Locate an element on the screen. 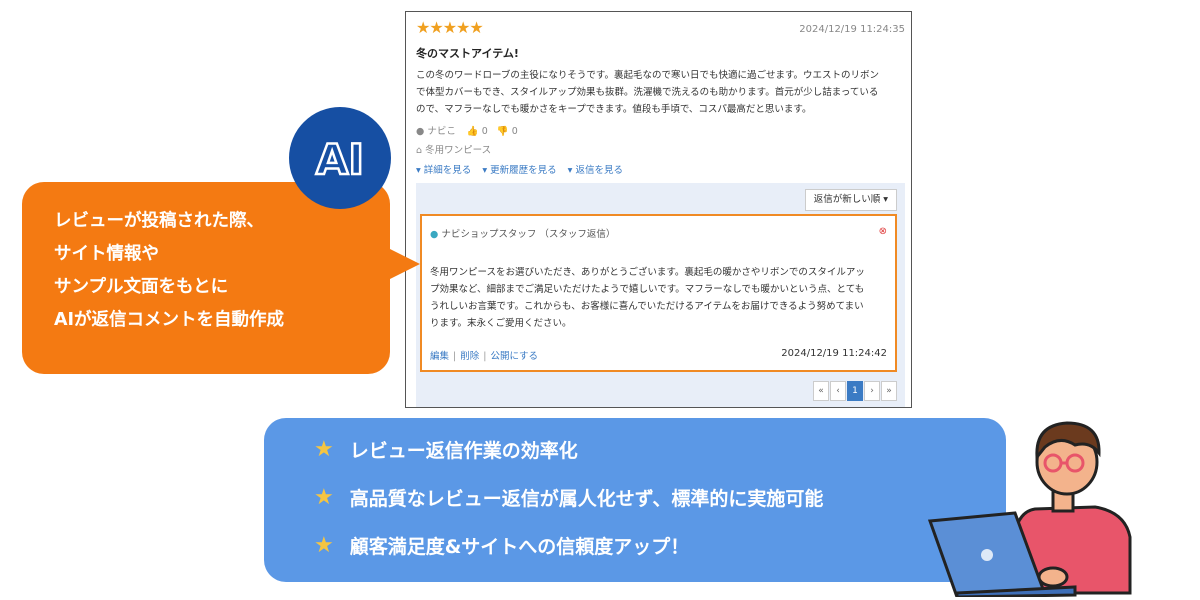 This screenshot has height=600, width=1200. callout-tail is located at coordinates (402, 264).